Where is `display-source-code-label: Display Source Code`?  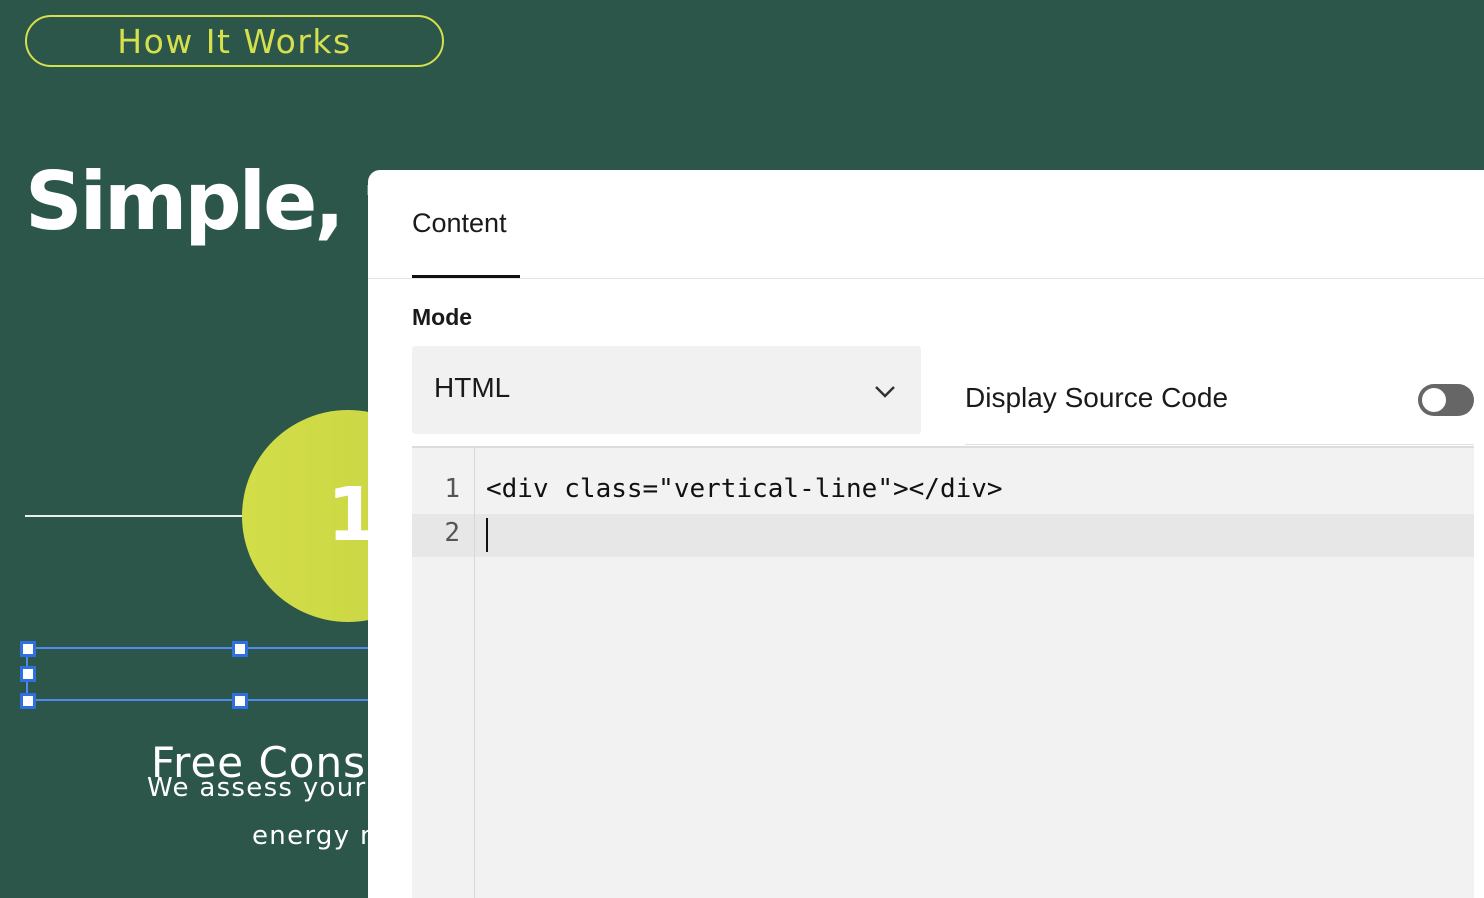 display-source-code-label: Display Source Code is located at coordinates (1097, 397).